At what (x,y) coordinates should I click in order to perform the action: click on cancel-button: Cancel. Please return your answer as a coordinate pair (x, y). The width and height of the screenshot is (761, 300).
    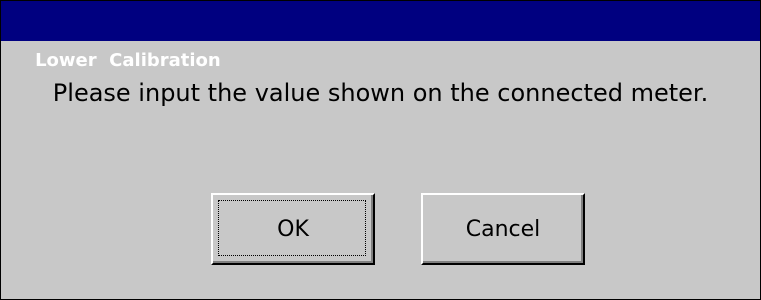
    Looking at the image, I should click on (503, 229).